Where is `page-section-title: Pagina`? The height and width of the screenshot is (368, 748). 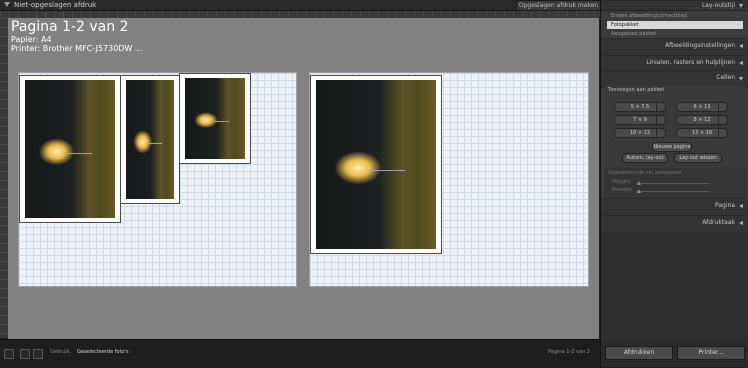 page-section-title: Pagina is located at coordinates (725, 205).